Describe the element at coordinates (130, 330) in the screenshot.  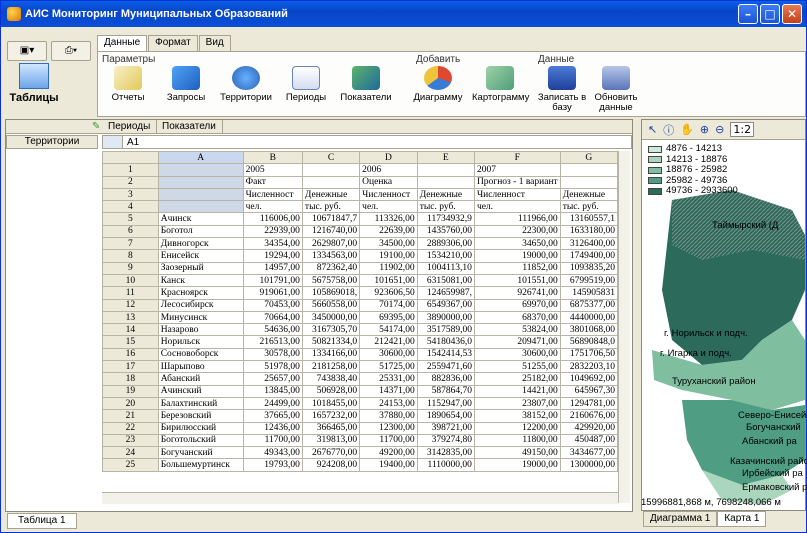
I see `row-number: 14` at that location.